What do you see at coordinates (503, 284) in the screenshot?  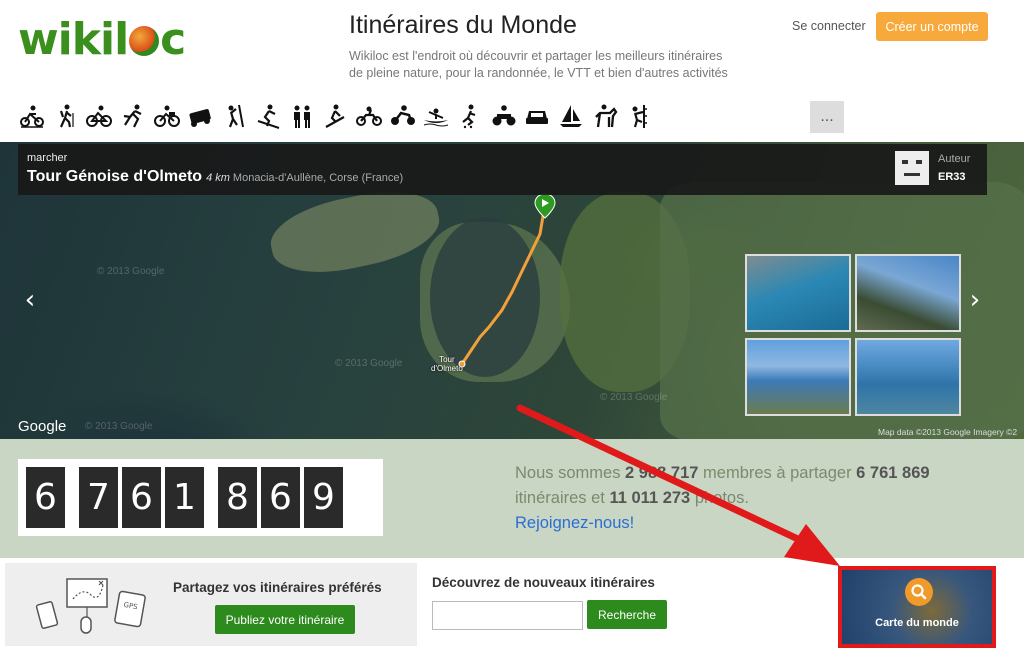 I see `route-path` at bounding box center [503, 284].